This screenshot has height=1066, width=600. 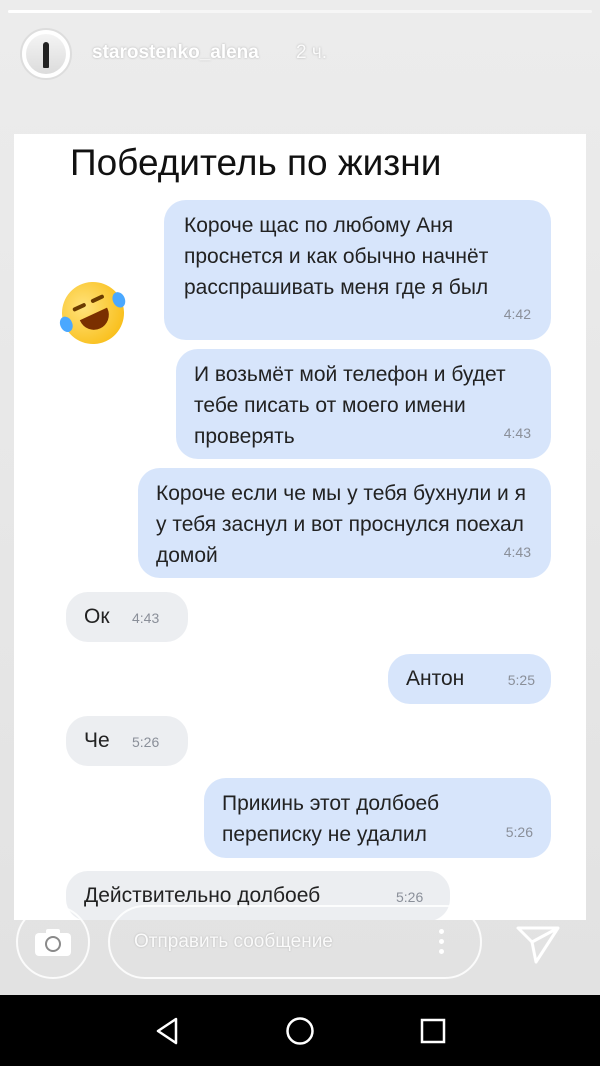 I want to click on android-nav-bar, so click(x=300, y=1030).